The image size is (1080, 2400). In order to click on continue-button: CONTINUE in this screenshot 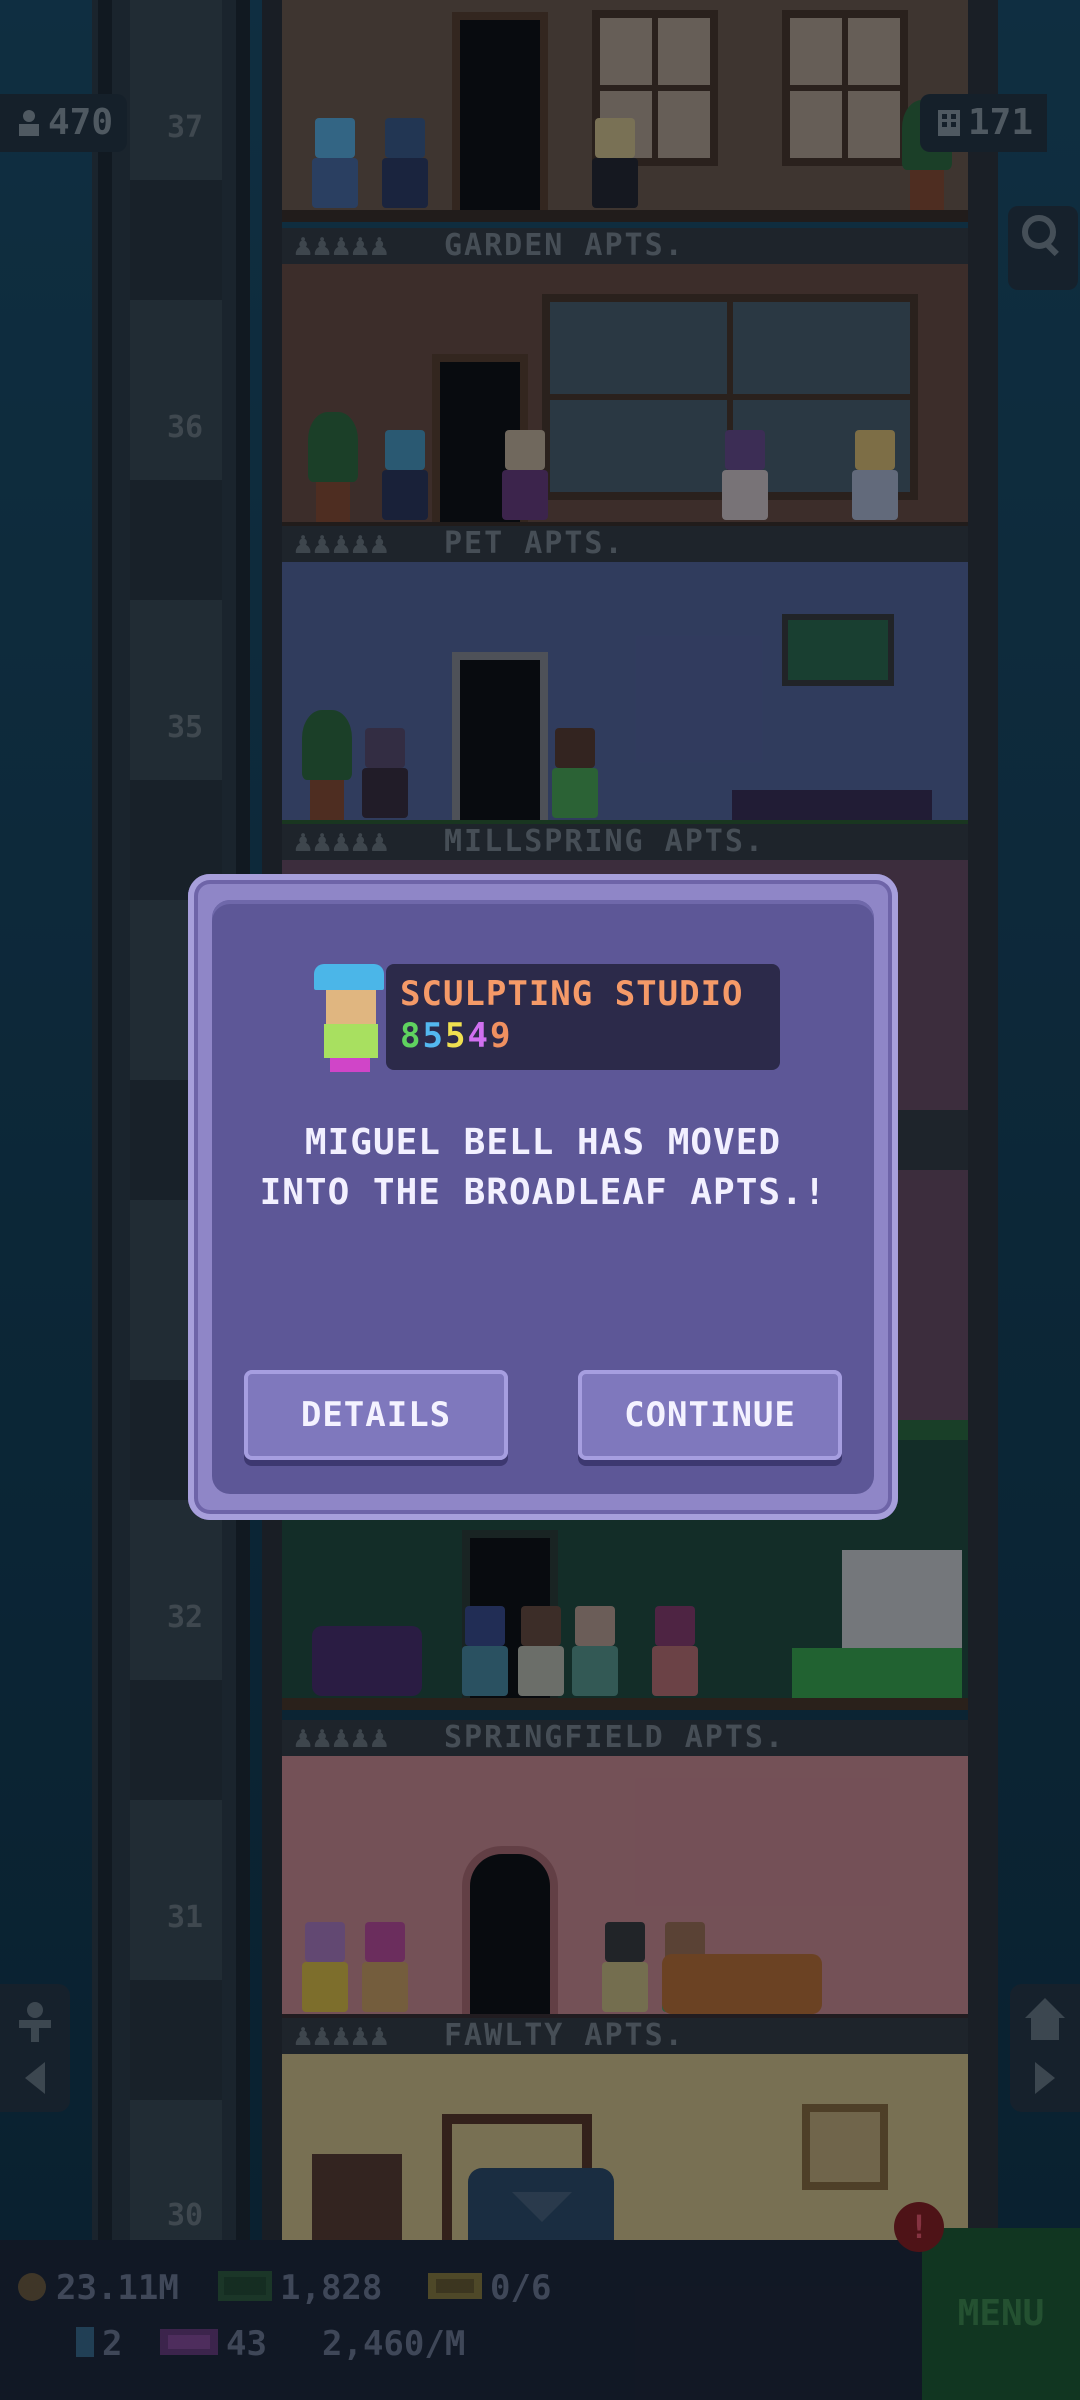, I will do `click(710, 1415)`.